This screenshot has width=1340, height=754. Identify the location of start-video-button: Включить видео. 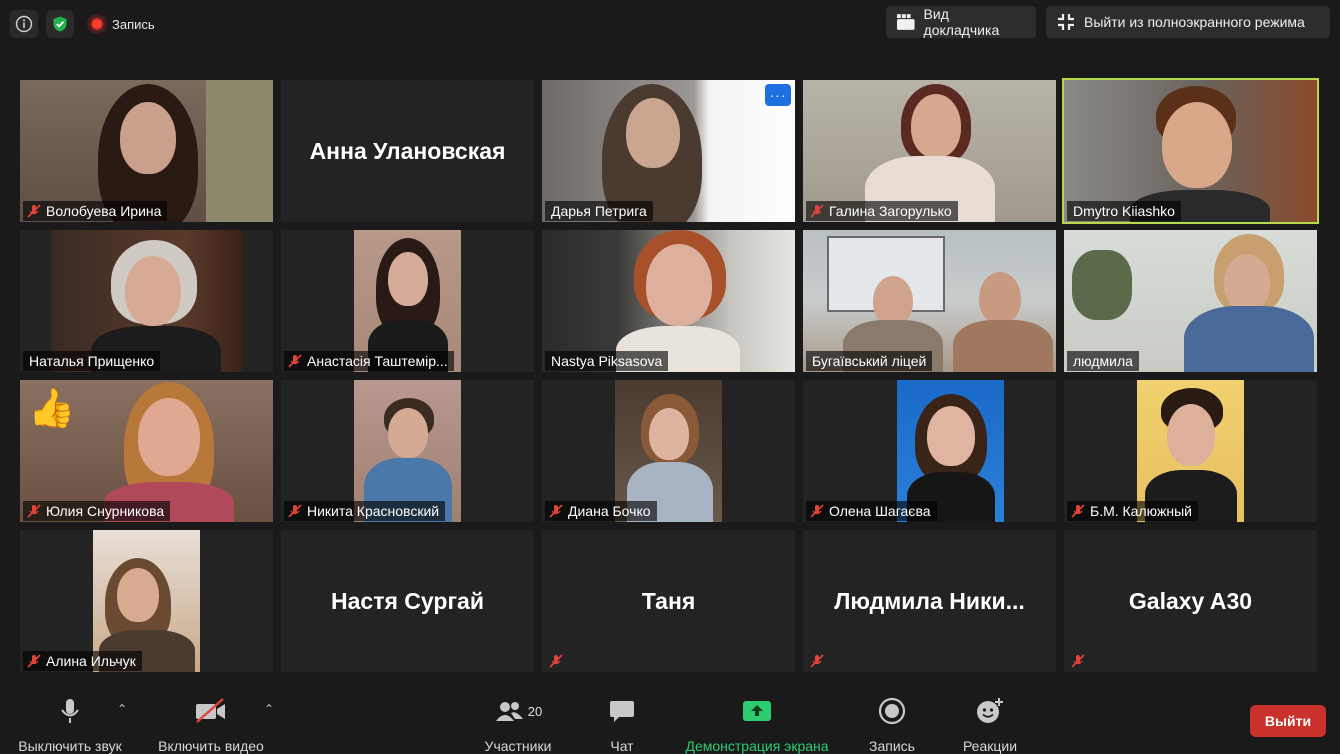
(211, 719).